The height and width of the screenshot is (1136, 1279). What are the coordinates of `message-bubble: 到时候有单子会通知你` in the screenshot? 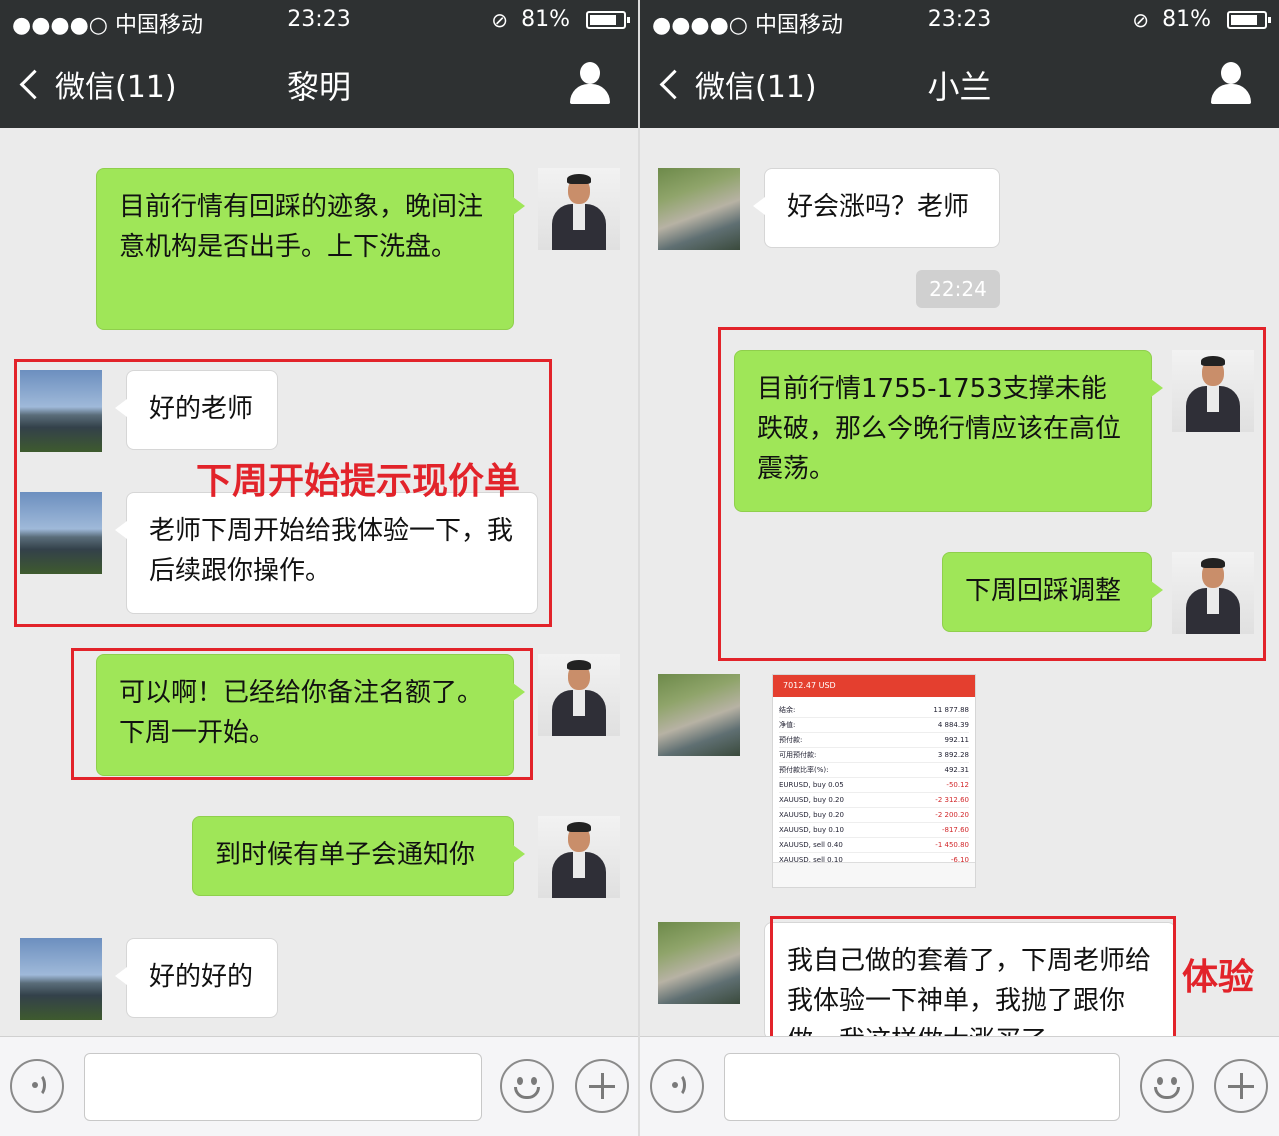 It's located at (358, 856).